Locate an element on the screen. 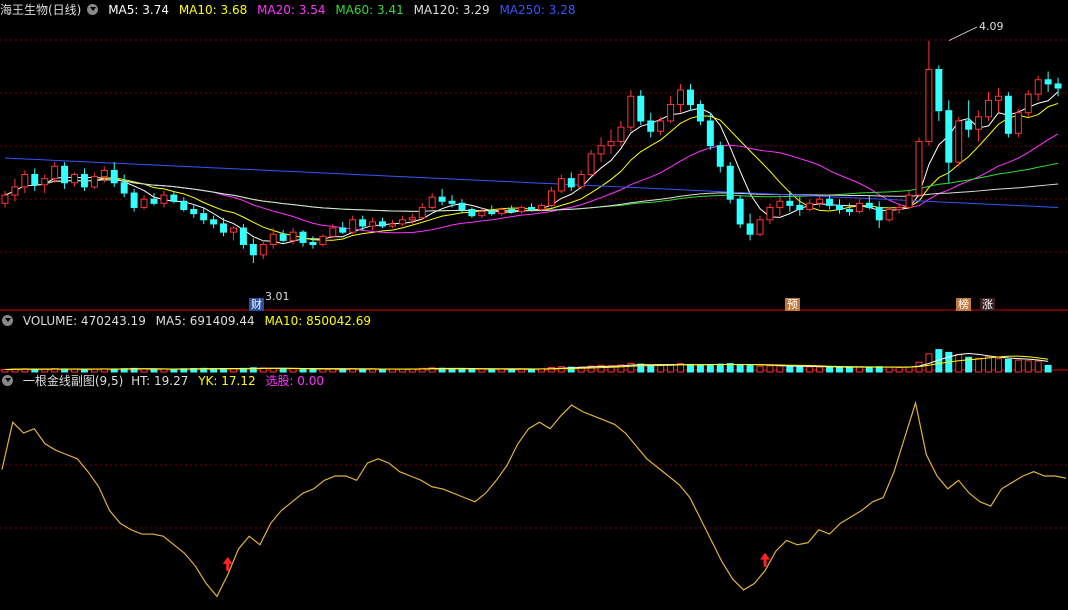 The image size is (1068, 610). buy-signal-arrow-icon is located at coordinates (227, 563).